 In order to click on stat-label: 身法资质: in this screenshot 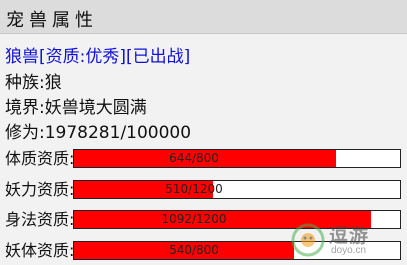, I will do `click(40, 219)`.